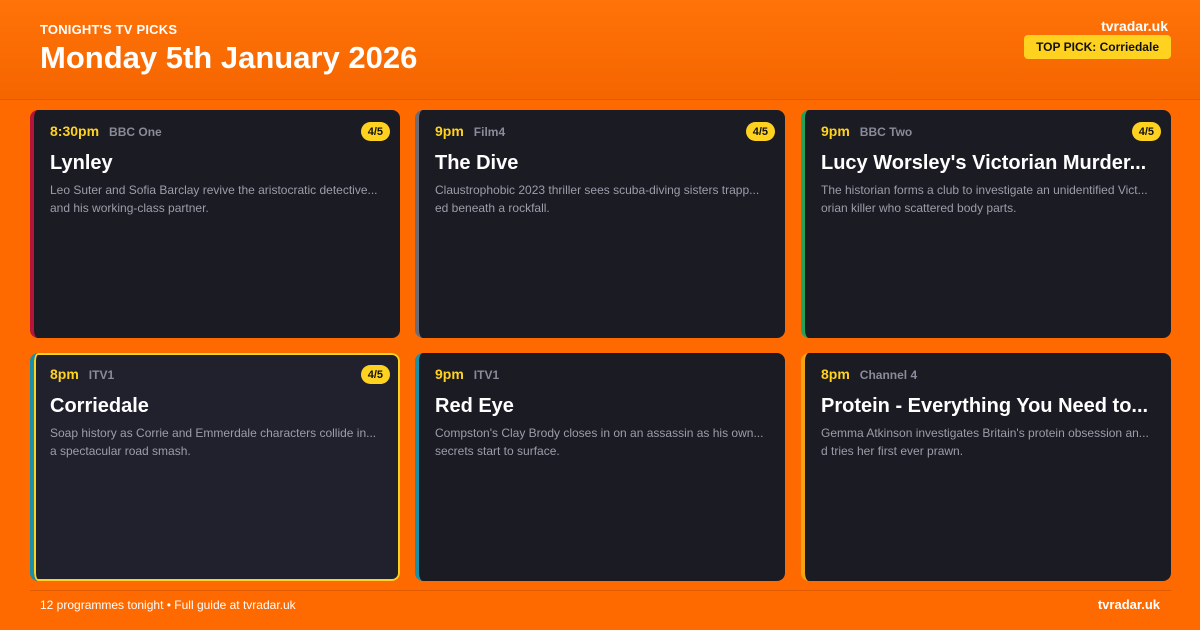 The height and width of the screenshot is (630, 1200). What do you see at coordinates (1129, 604) in the screenshot?
I see `brand-link-footer: tvradar.uk` at bounding box center [1129, 604].